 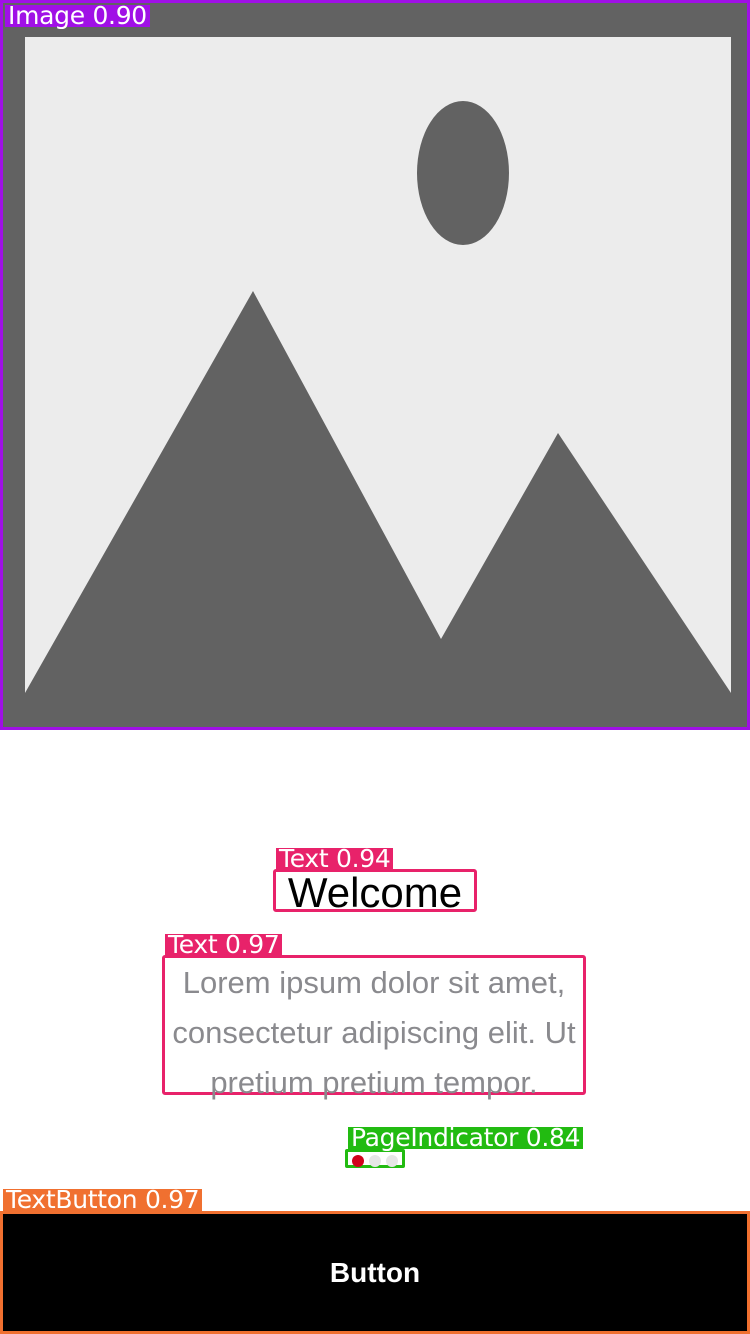 I want to click on title-detection-box: Text 0.94 Welcome, so click(x=375, y=881).